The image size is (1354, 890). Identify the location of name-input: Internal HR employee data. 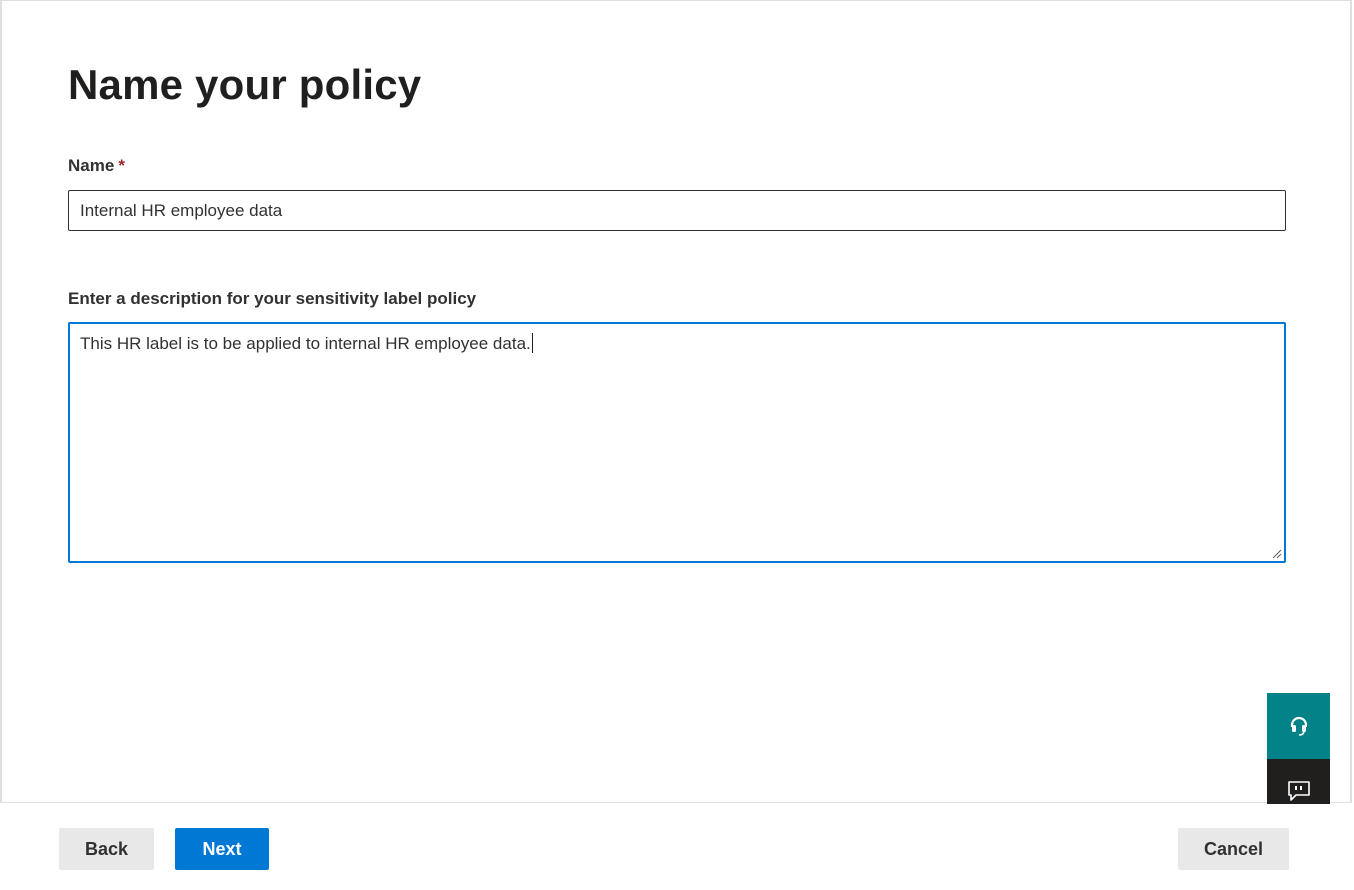
(677, 210).